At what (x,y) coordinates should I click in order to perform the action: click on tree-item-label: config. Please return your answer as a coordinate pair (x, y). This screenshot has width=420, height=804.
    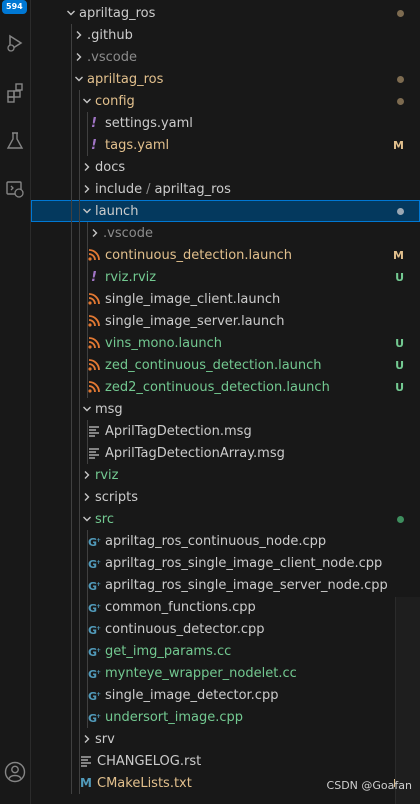
    Looking at the image, I should click on (115, 101).